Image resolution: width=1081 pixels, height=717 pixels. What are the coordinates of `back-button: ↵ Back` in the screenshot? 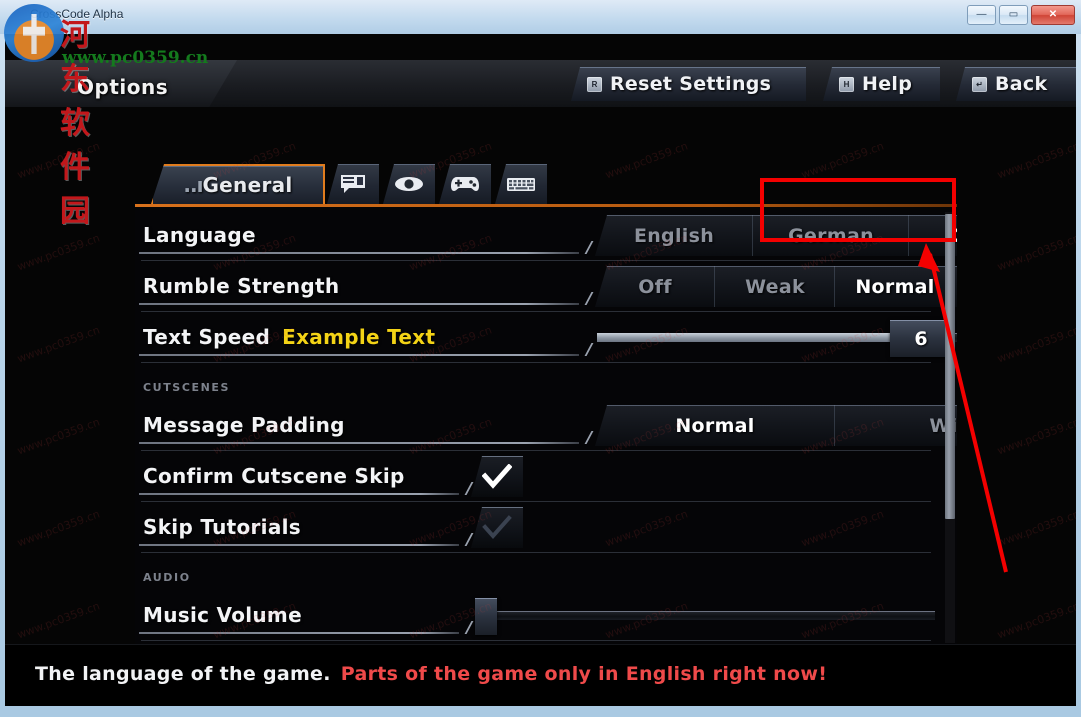 It's located at (1016, 84).